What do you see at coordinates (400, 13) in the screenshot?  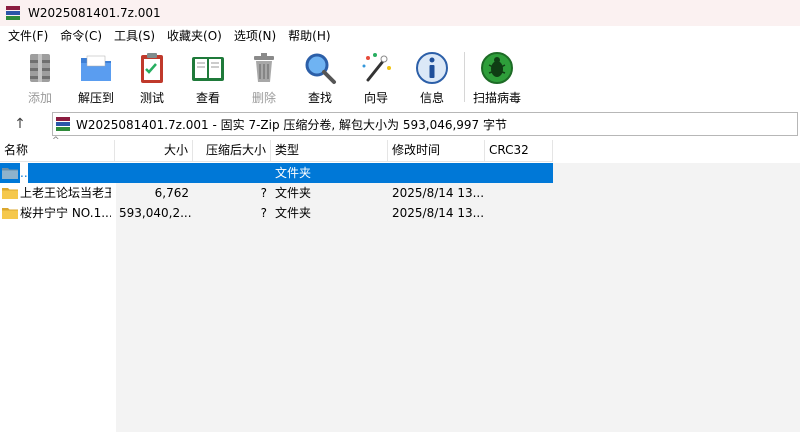 I see `title-bar: W2025081401.7z.001` at bounding box center [400, 13].